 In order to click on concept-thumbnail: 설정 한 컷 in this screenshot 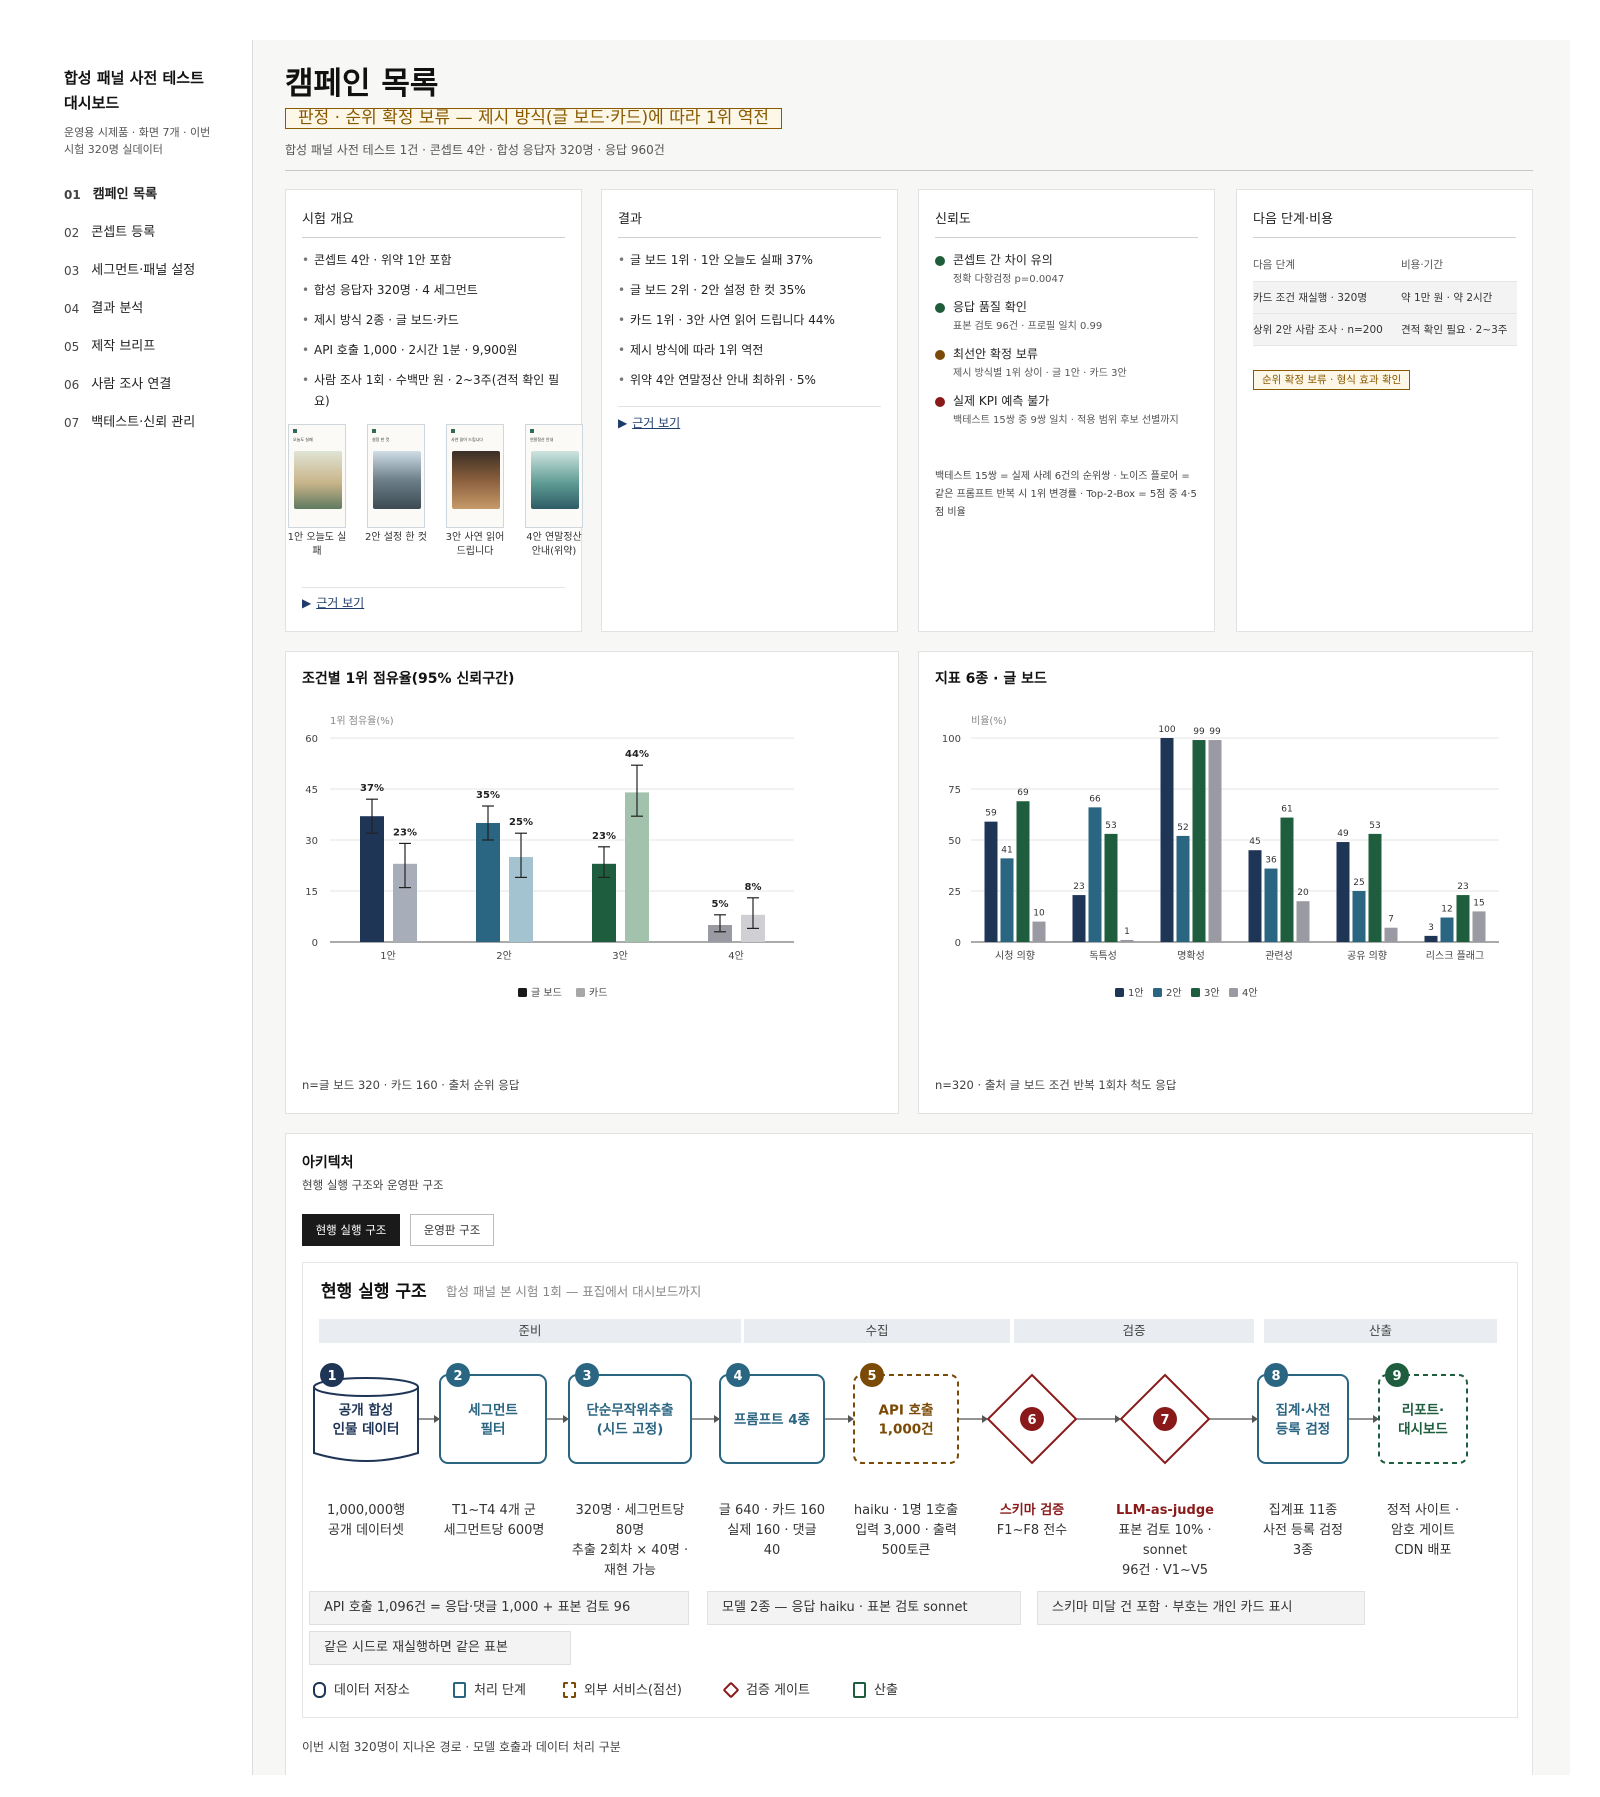, I will do `click(396, 476)`.